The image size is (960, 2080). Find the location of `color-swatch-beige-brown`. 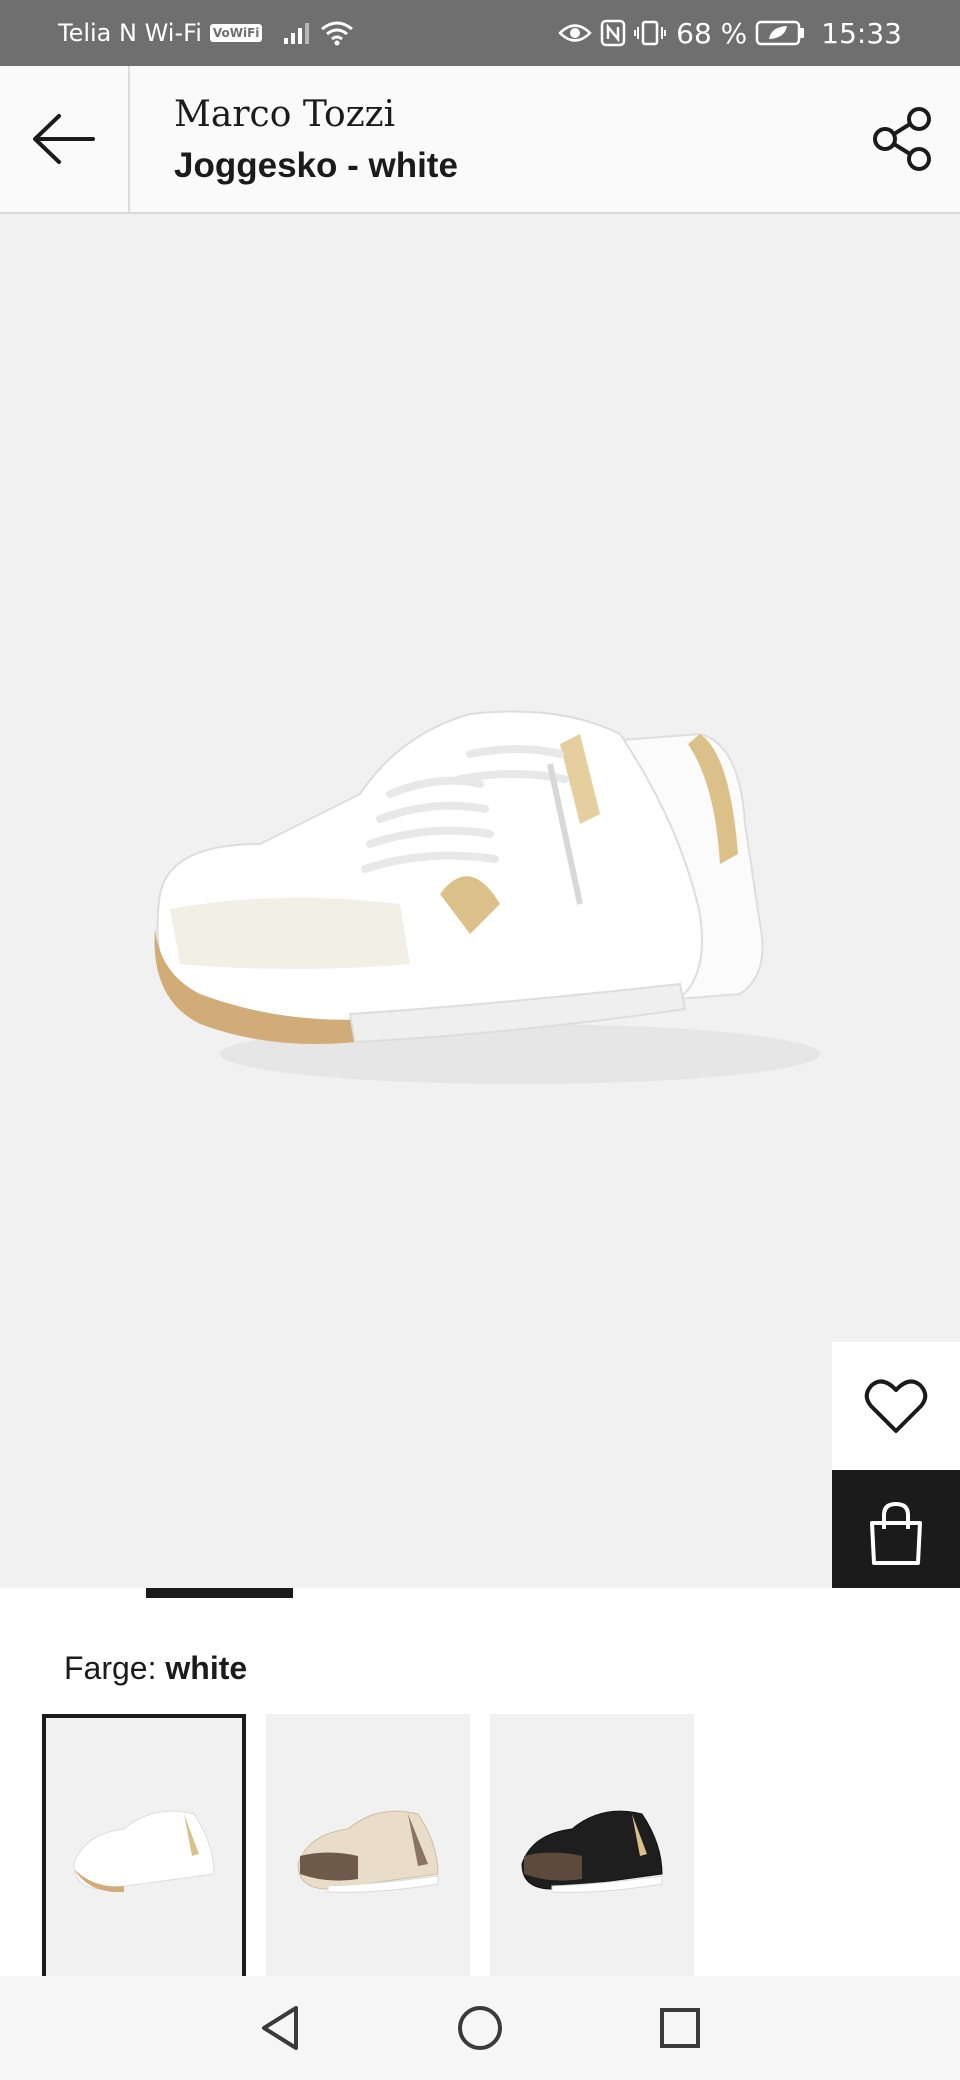

color-swatch-beige-brown is located at coordinates (368, 1849).